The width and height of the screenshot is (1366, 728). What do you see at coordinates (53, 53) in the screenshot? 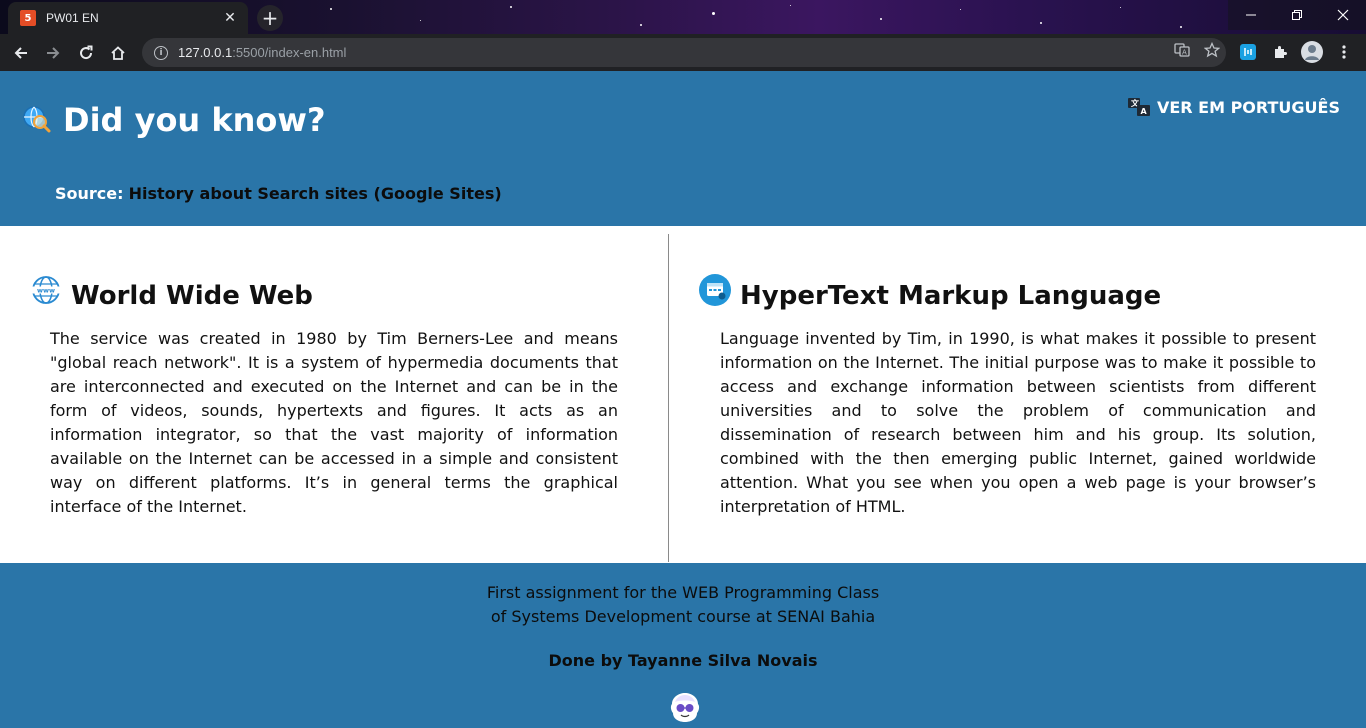
I see `forward-button` at bounding box center [53, 53].